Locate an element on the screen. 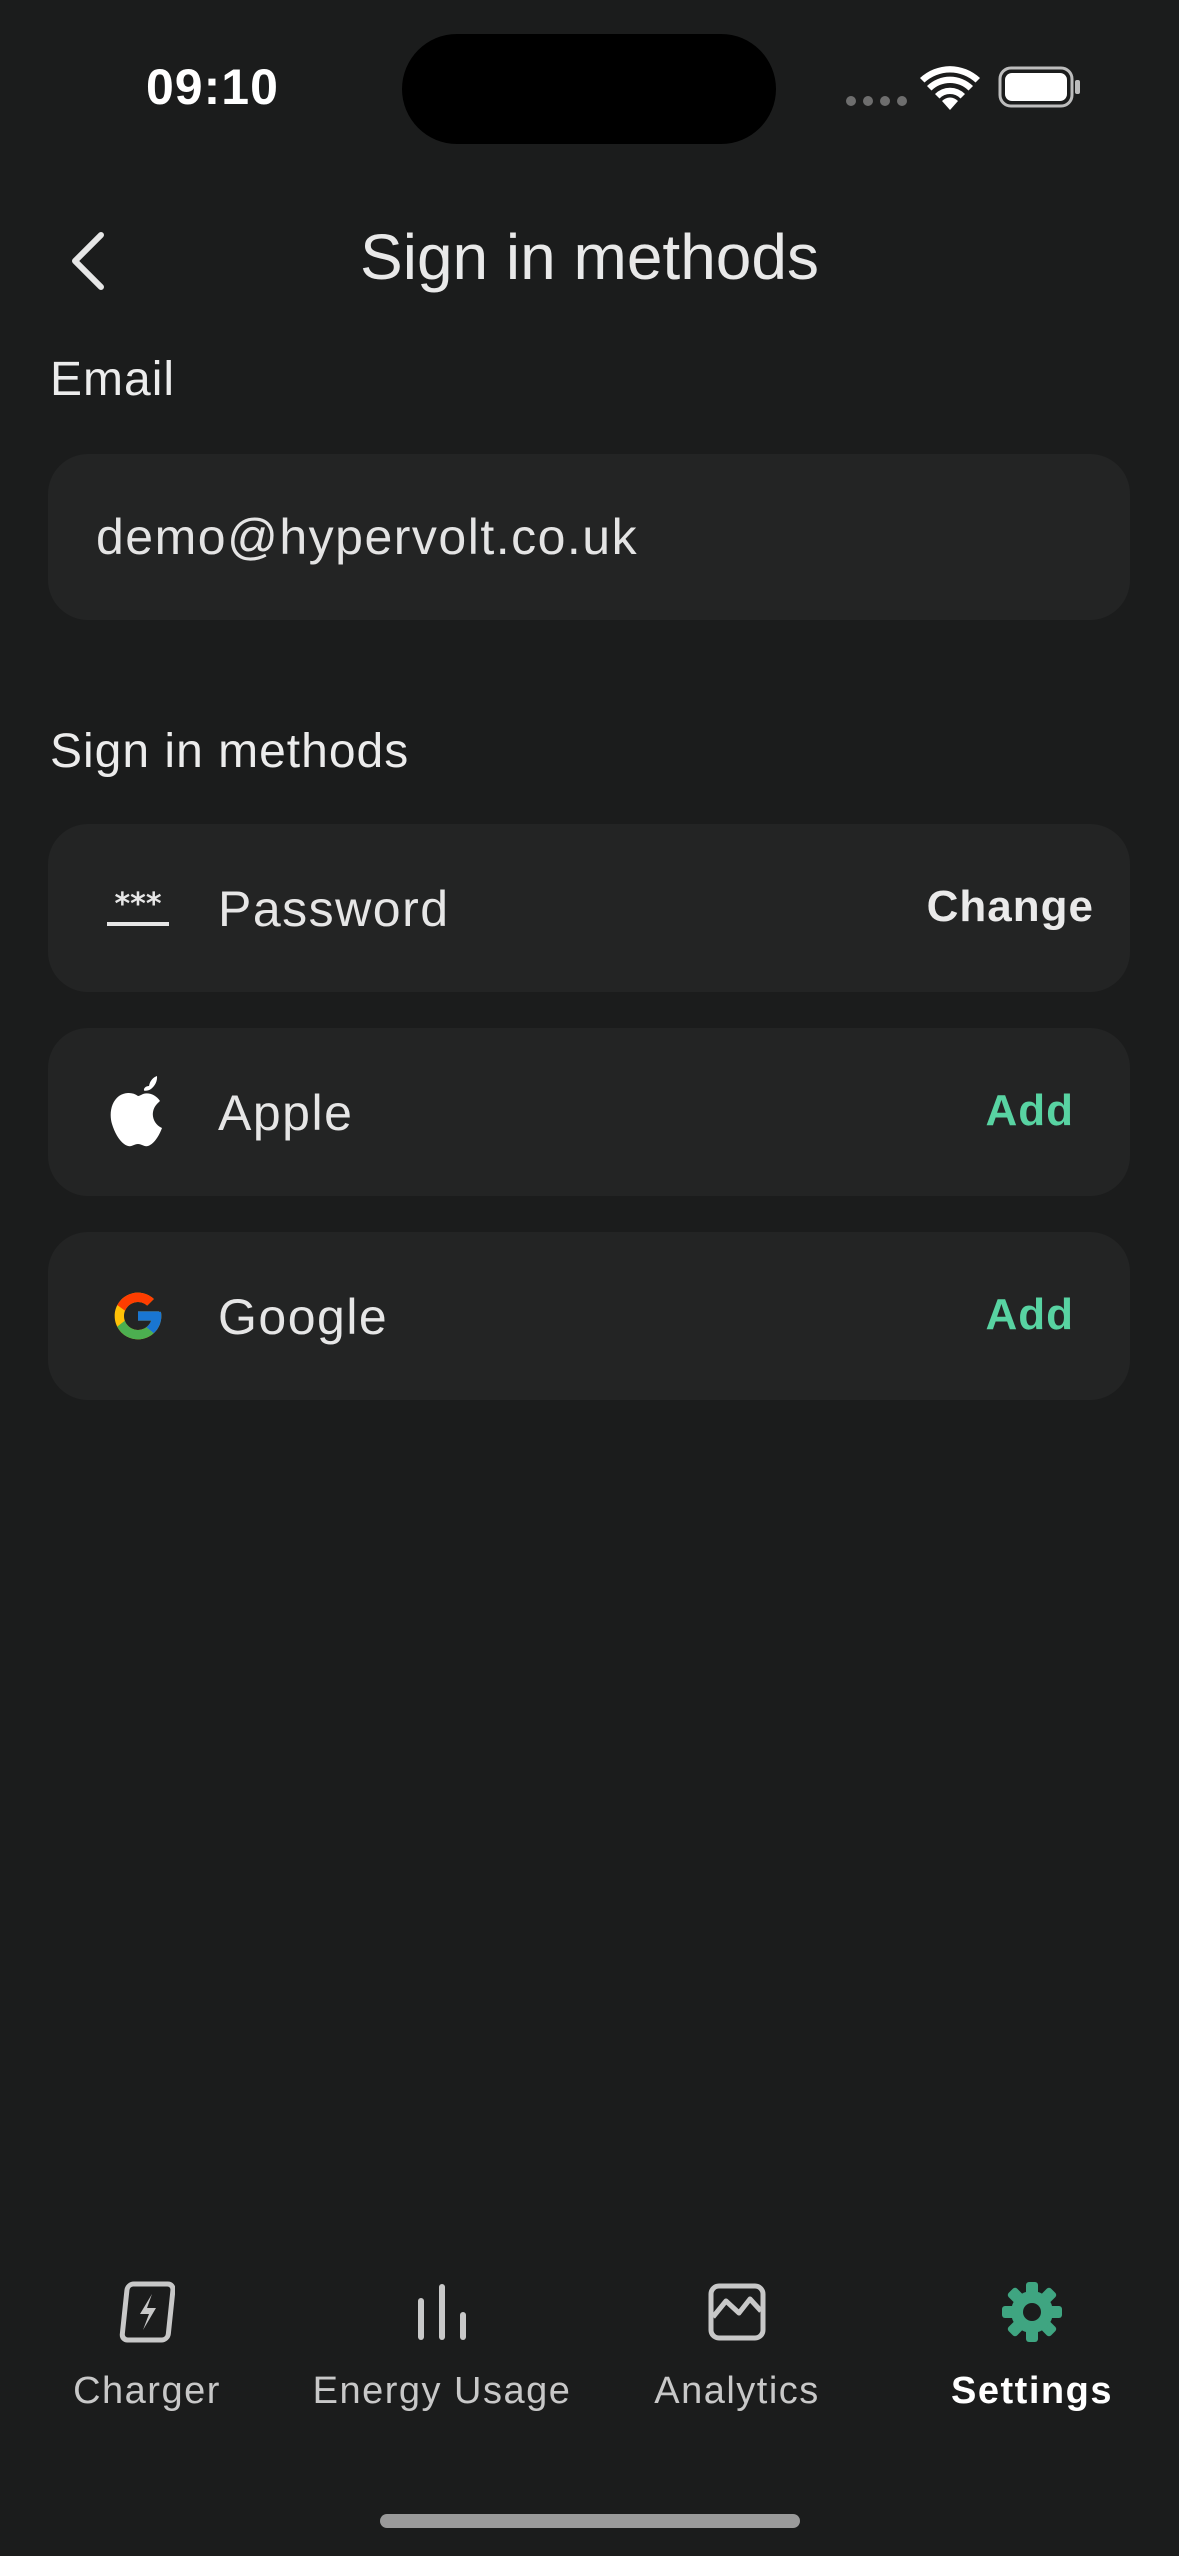 The height and width of the screenshot is (2556, 1179). add-apple-button: Add is located at coordinates (1029, 1111).